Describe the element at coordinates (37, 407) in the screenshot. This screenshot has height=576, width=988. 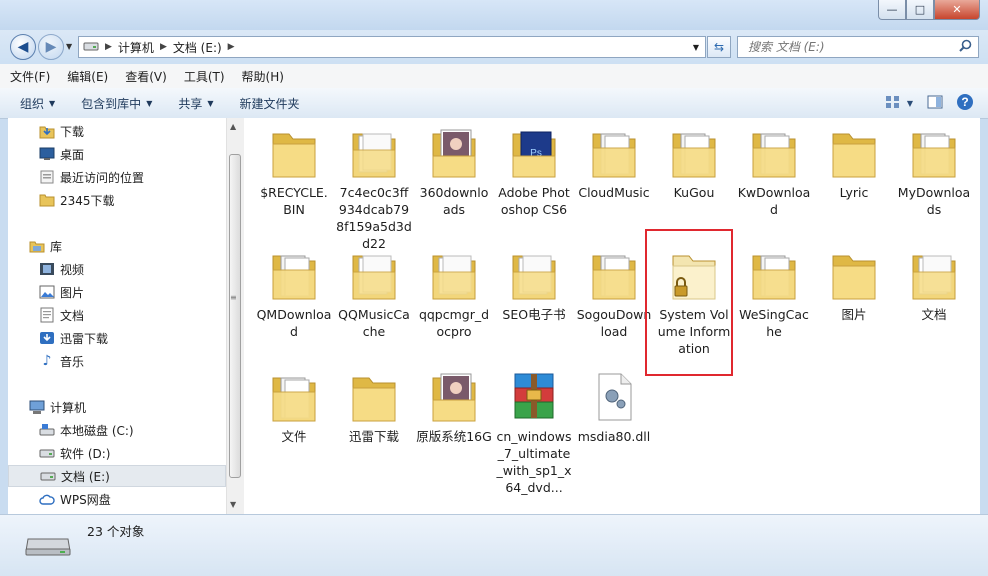
I see `computer-icon` at that location.